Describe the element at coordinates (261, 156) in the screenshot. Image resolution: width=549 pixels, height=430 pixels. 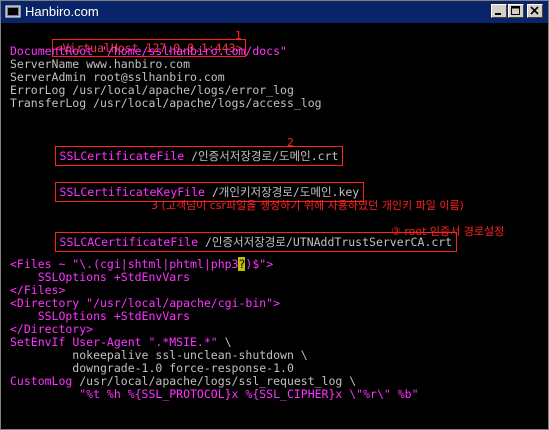
I see `sslcert-value: /인증서저장경로/도메인.crt` at that location.